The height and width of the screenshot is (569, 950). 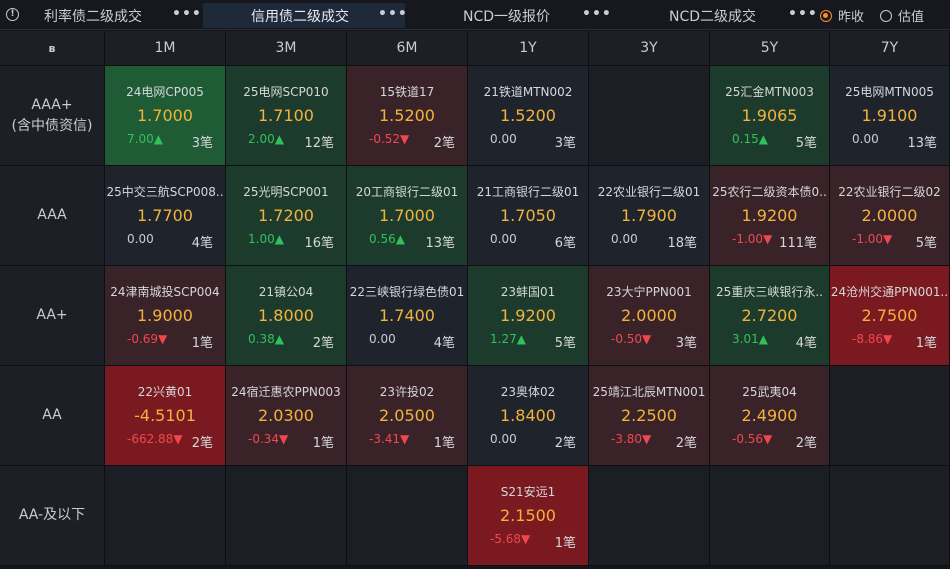 I want to click on bond-yield: 1.7050, so click(x=528, y=215).